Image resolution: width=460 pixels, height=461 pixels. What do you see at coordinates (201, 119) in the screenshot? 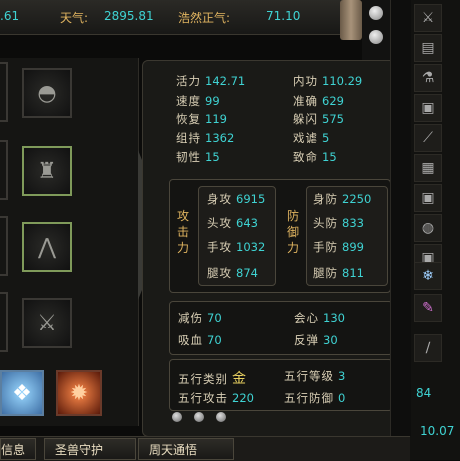
I see `stat-row: 恢复 119` at bounding box center [201, 119].